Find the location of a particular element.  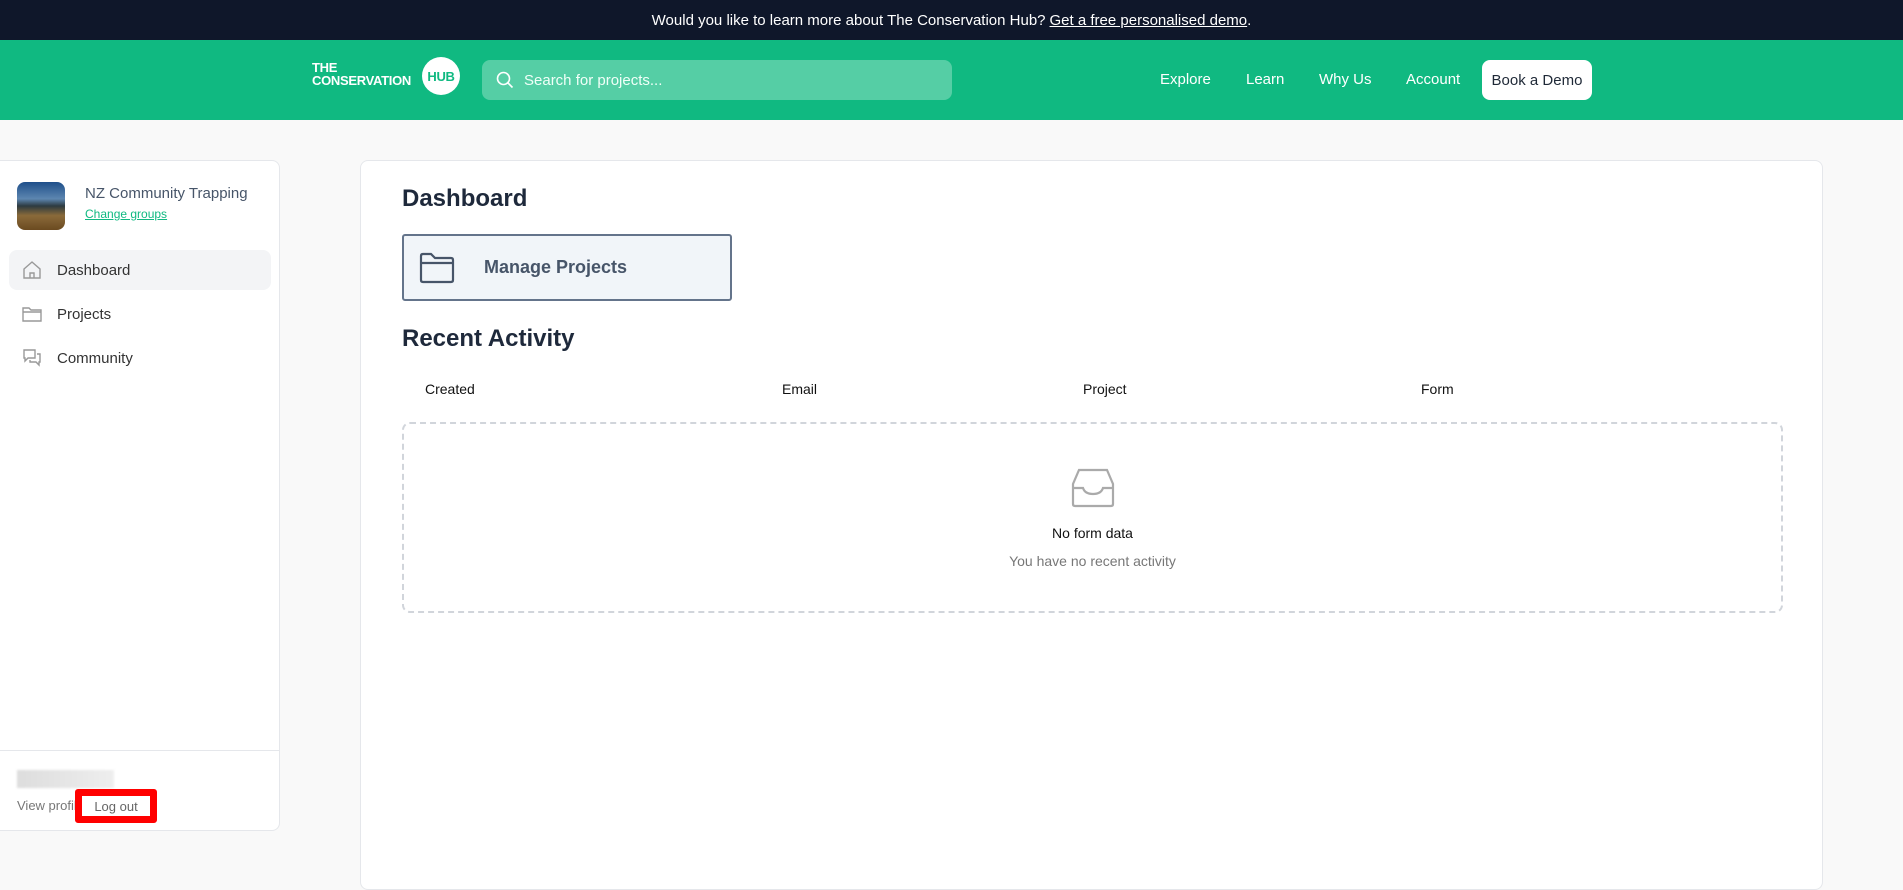

view-profile-link: View profile is located at coordinates (48, 805).